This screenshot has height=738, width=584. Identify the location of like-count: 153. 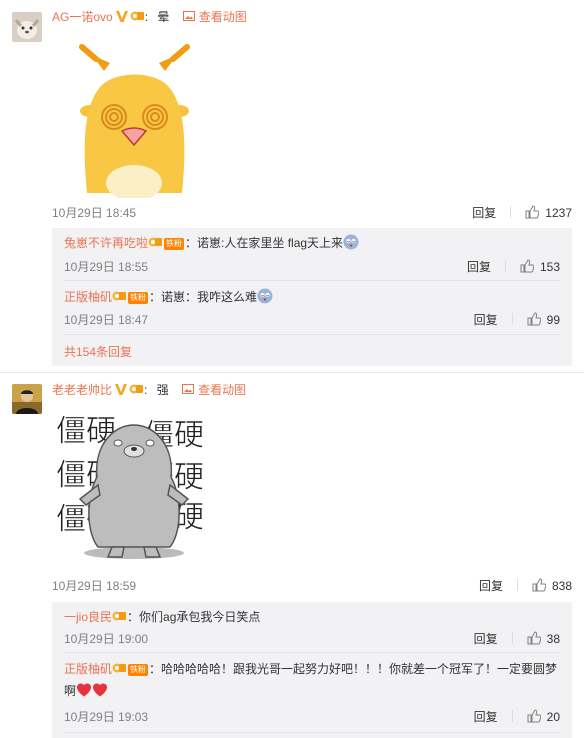
(549, 267).